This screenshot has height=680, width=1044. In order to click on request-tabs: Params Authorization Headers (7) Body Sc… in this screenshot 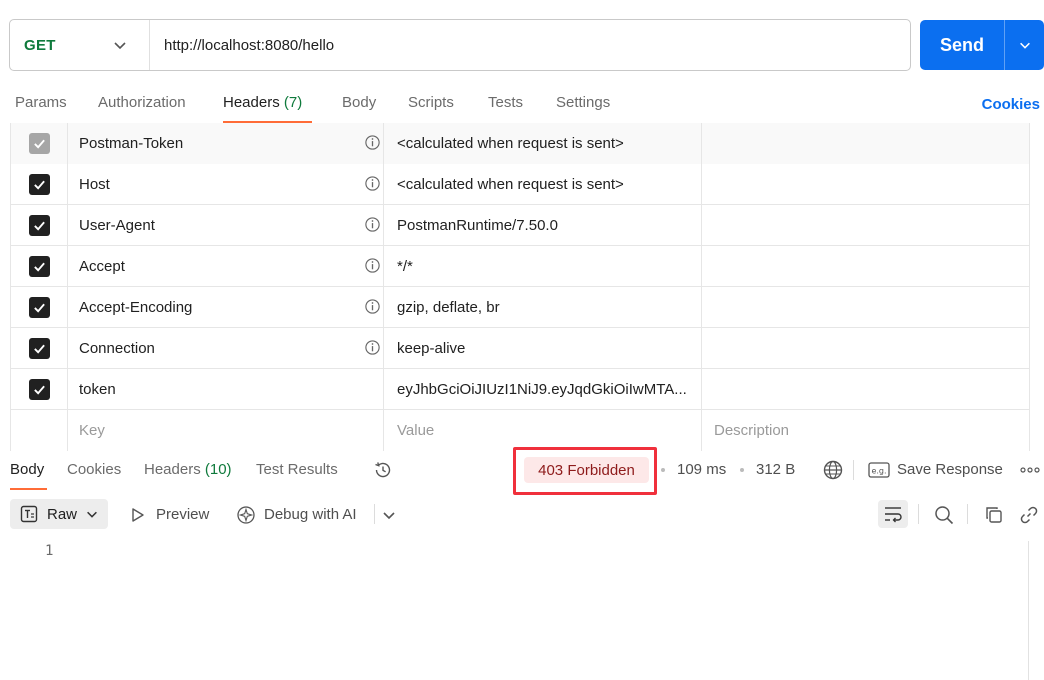, I will do `click(522, 106)`.